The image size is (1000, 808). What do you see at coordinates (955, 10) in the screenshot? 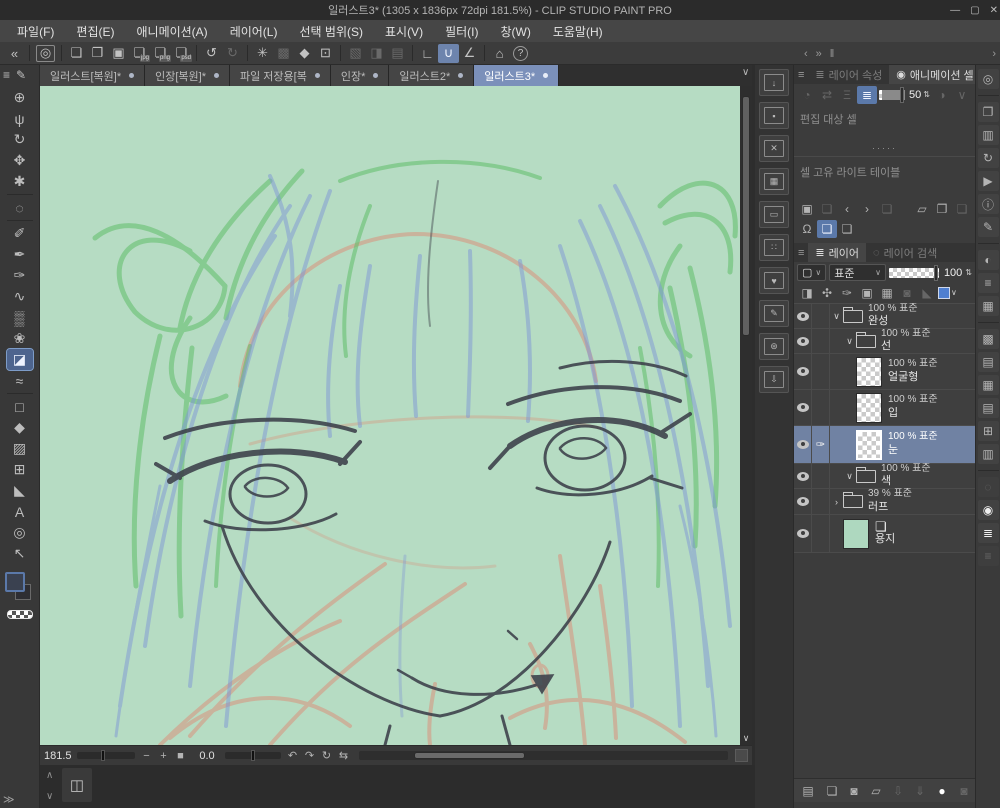
I see `minimize-button: —` at bounding box center [955, 10].